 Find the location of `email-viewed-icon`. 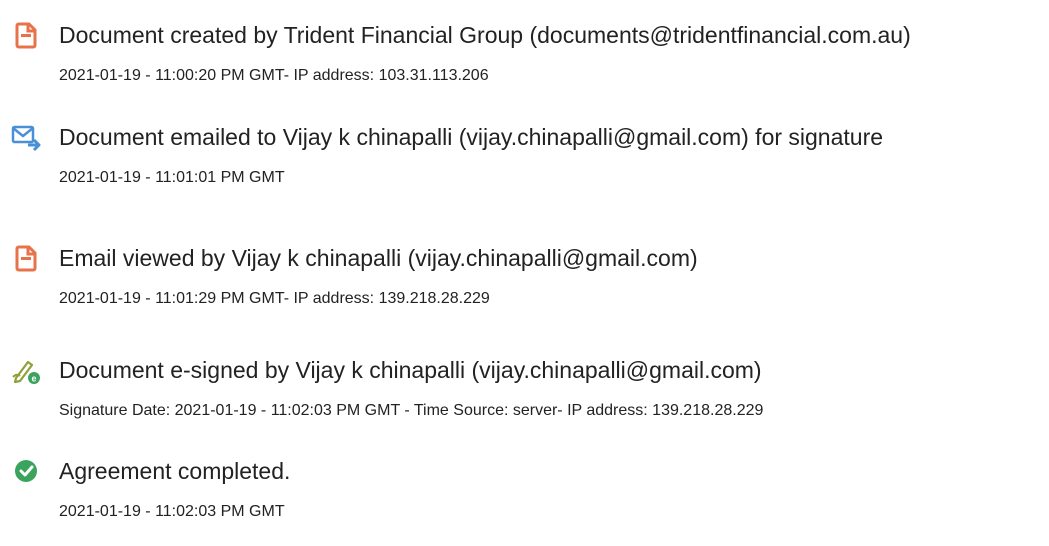

email-viewed-icon is located at coordinates (26, 258).